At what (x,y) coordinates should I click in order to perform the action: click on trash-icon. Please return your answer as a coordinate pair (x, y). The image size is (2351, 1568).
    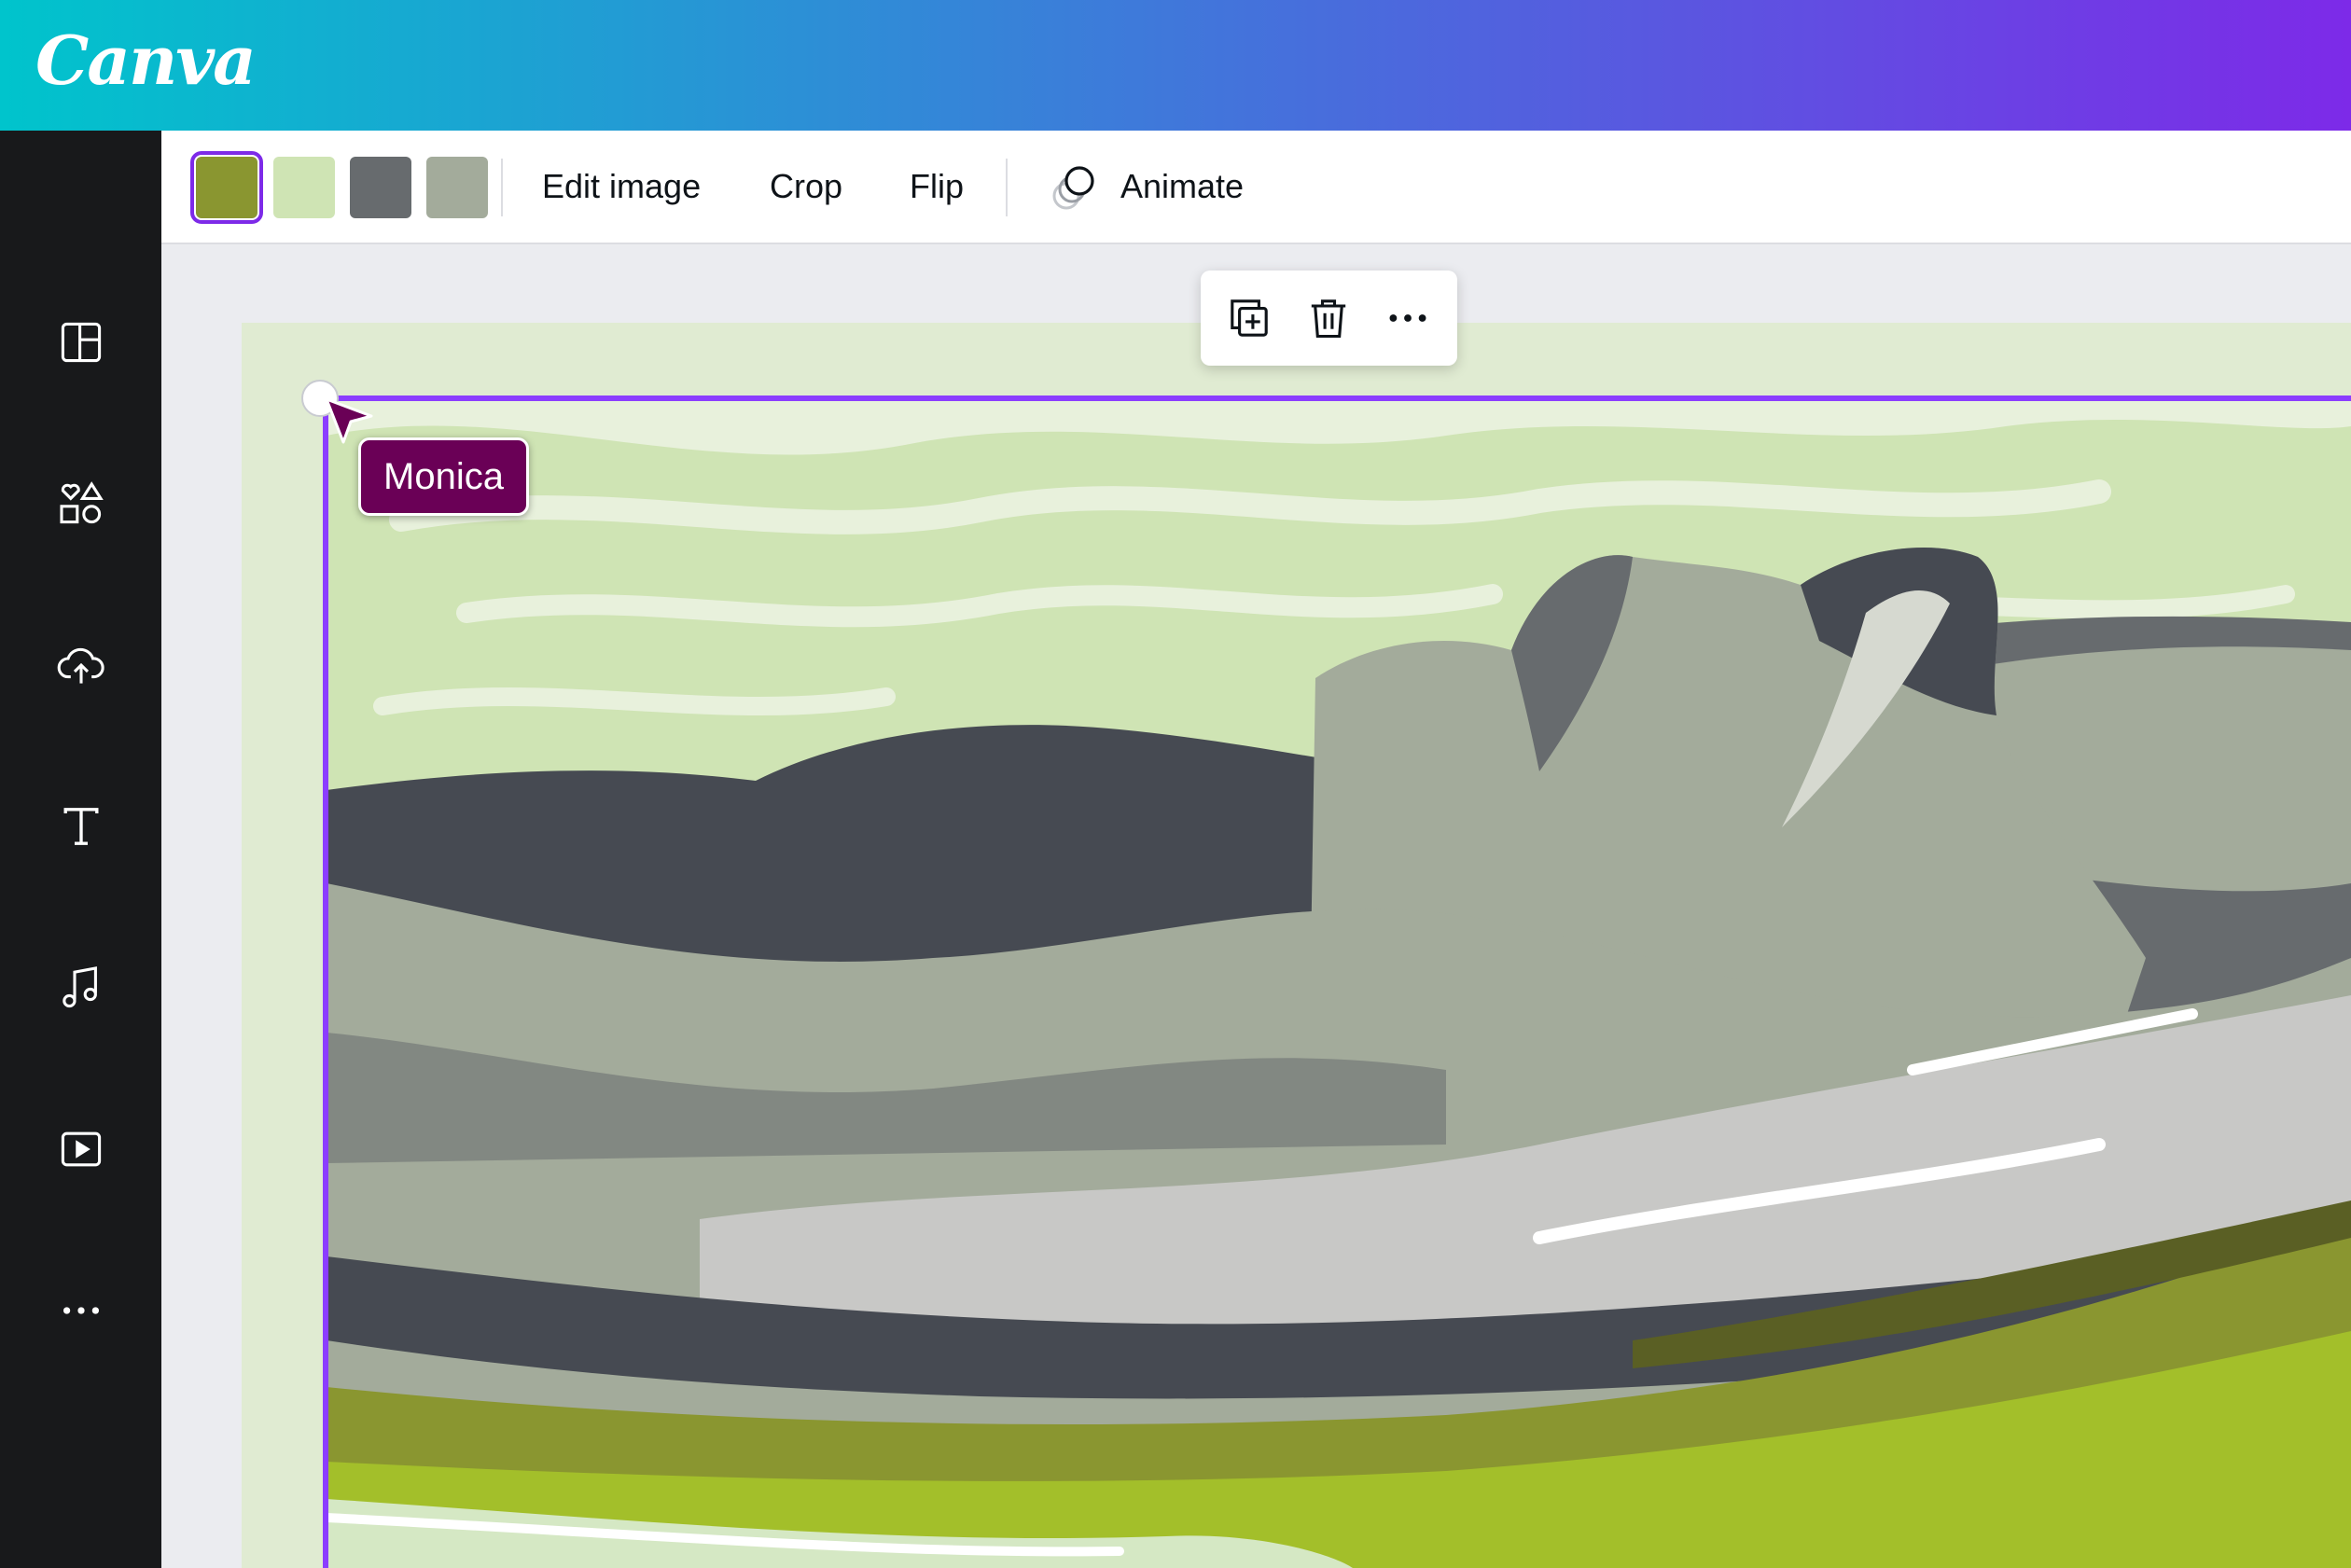
    Looking at the image, I should click on (1328, 318).